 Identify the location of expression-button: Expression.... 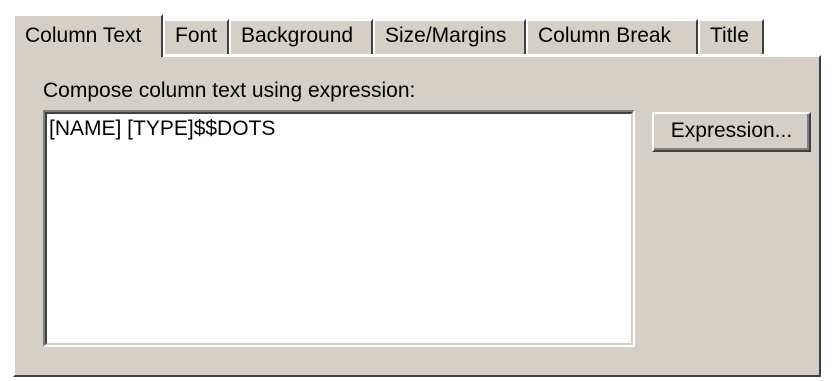
(731, 132).